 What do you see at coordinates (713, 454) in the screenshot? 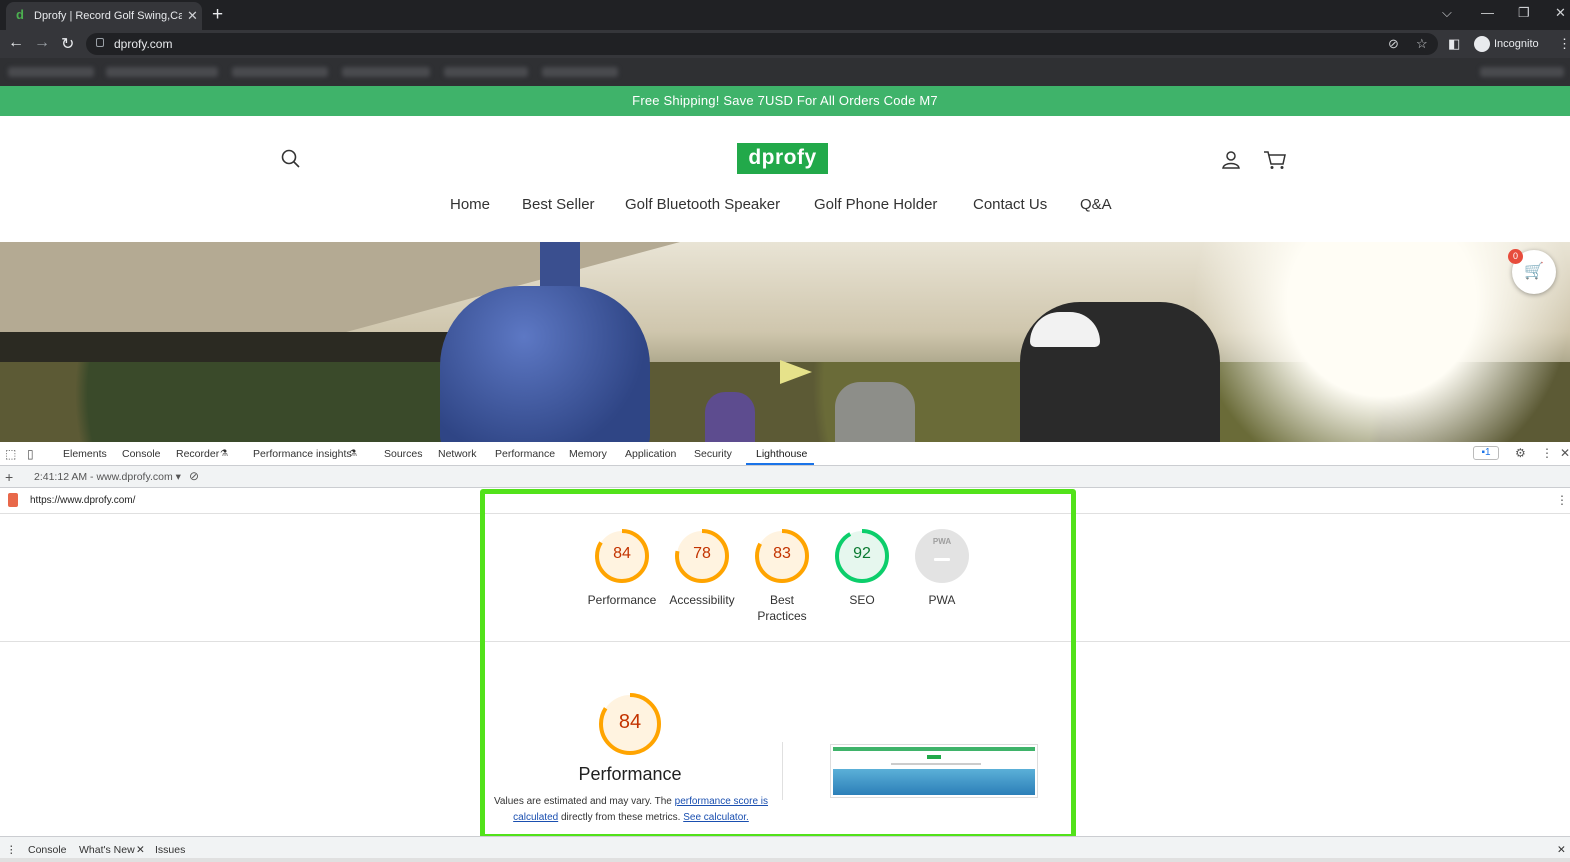
I see `devtools-tab-security: Security` at bounding box center [713, 454].